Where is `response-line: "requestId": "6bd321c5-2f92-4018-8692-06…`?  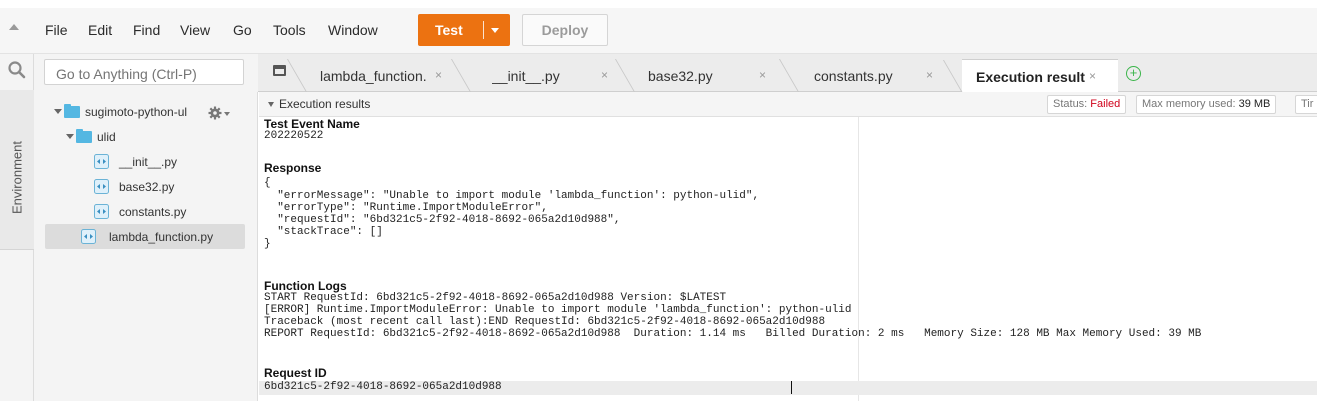
response-line: "requestId": "6bd321c5-2f92-4018-8692-06… is located at coordinates (442, 220).